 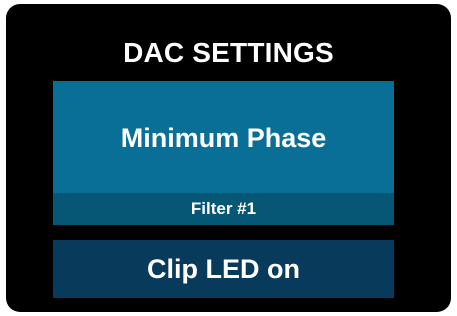 What do you see at coordinates (228, 52) in the screenshot?
I see `screen-title: DAC SETTINGS` at bounding box center [228, 52].